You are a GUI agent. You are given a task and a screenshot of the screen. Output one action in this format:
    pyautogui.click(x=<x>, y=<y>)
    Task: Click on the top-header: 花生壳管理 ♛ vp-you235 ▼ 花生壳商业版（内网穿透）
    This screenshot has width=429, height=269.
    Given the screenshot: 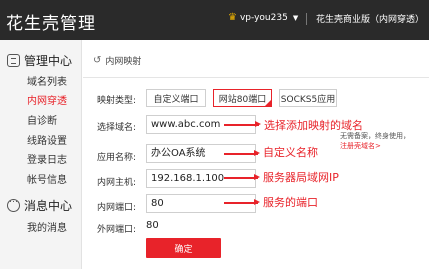 What is the action you would take?
    pyautogui.click(x=214, y=20)
    